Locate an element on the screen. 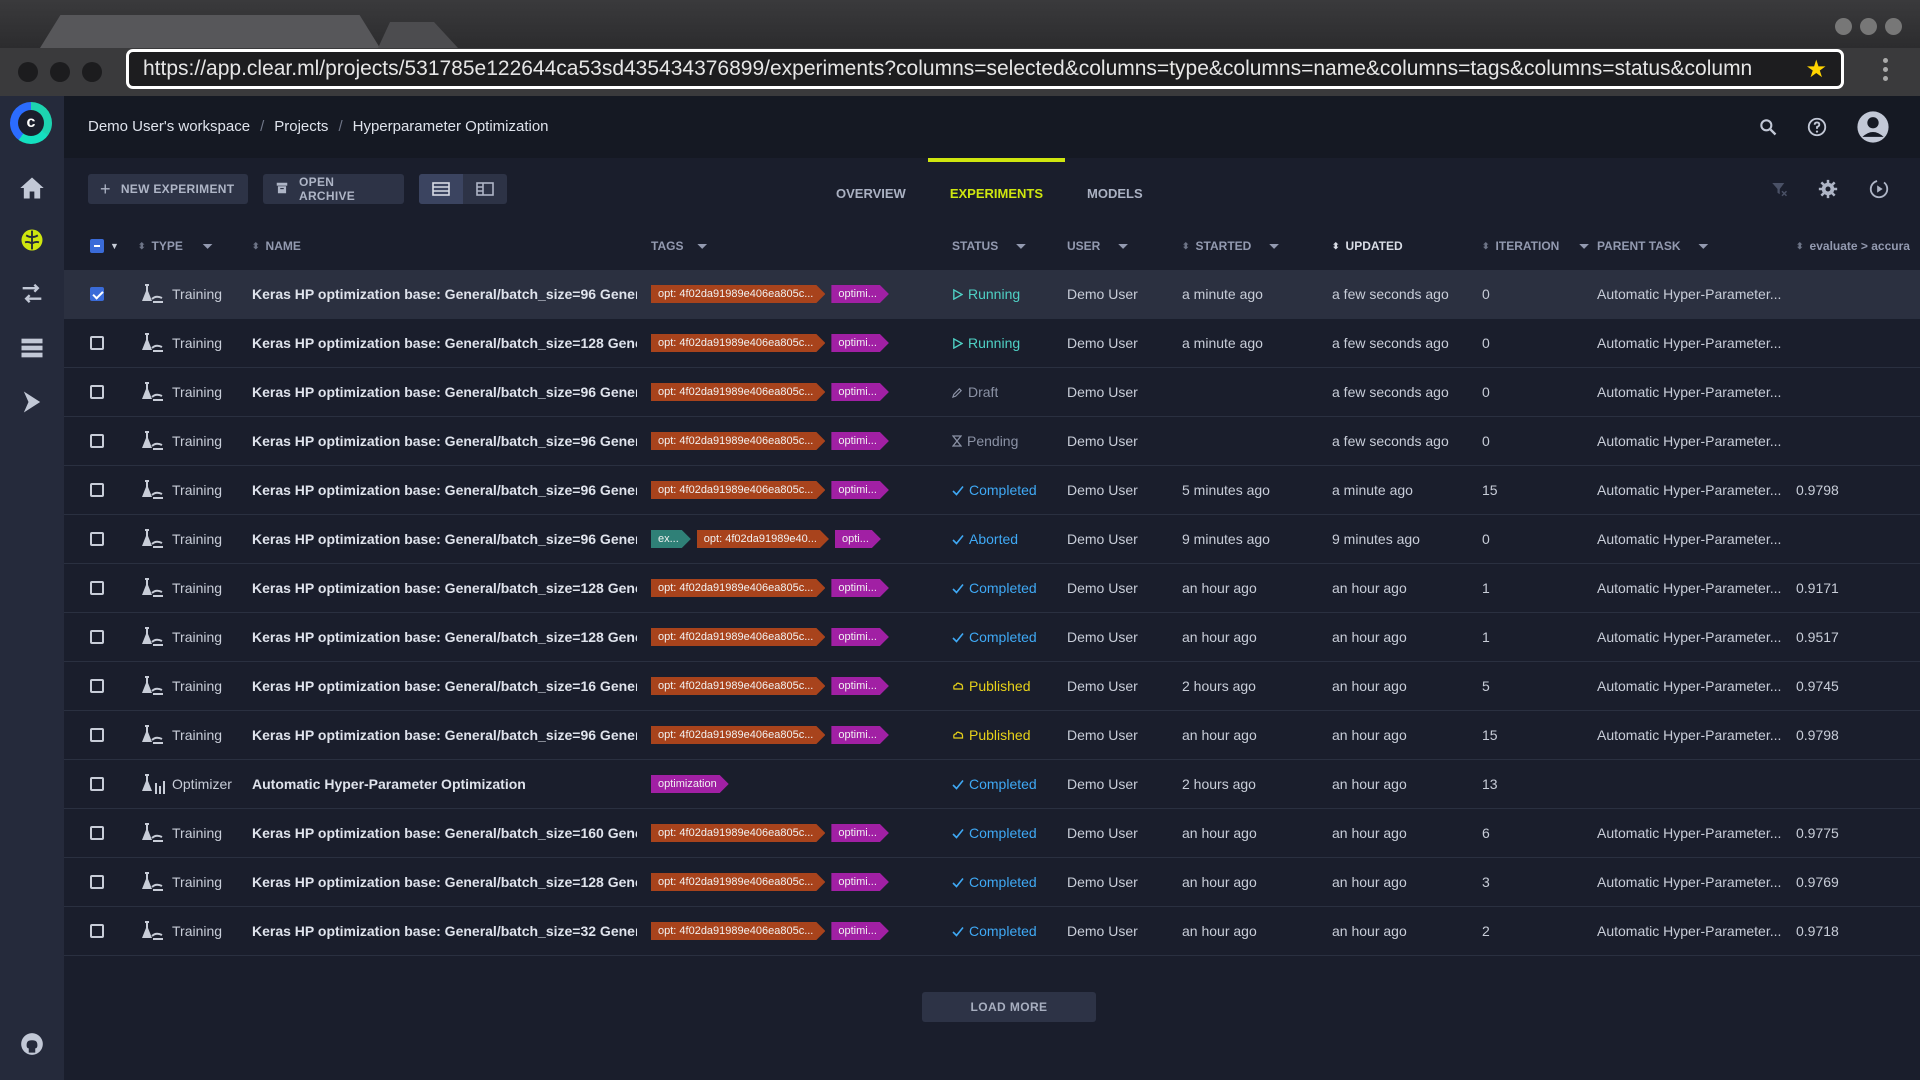 This screenshot has width=1920, height=1080. column-user: USER ⏷ is located at coordinates (1097, 246).